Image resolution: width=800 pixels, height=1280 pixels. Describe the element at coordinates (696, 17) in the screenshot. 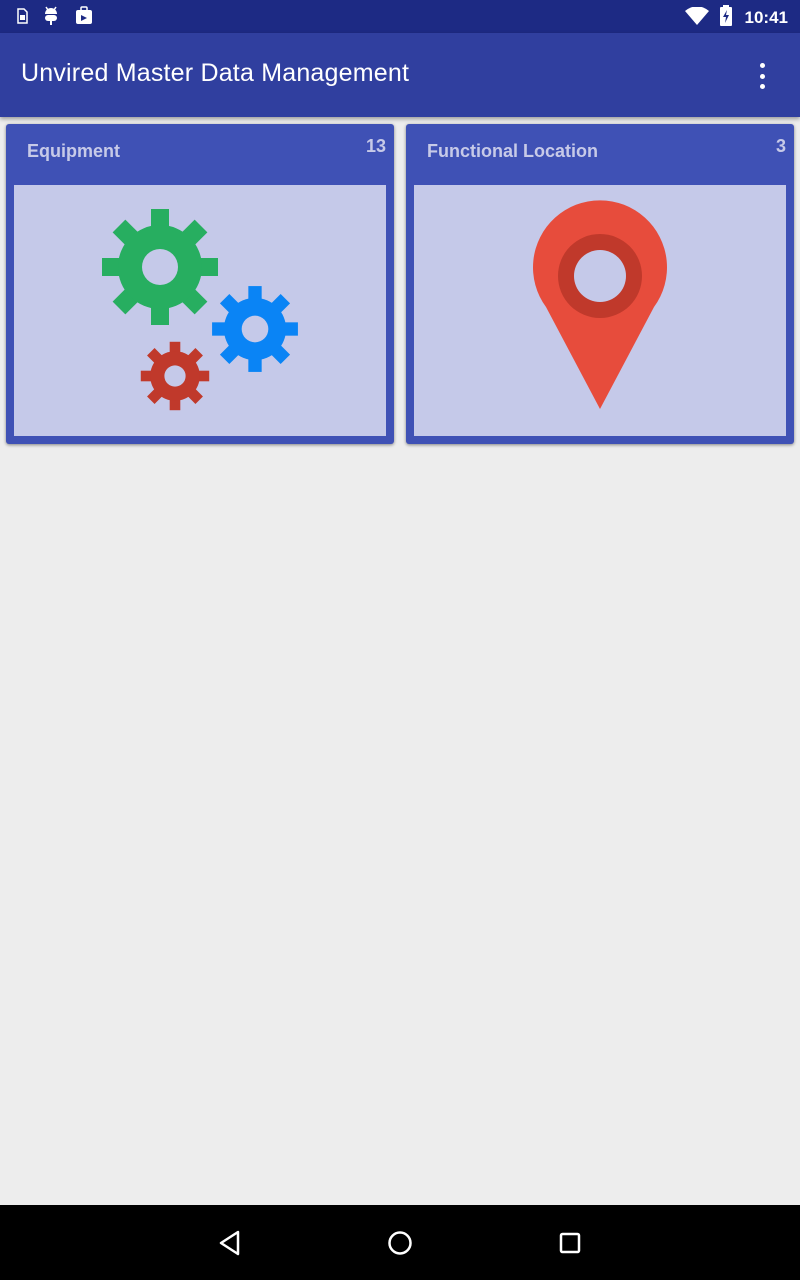

I see `wifi-icon` at that location.